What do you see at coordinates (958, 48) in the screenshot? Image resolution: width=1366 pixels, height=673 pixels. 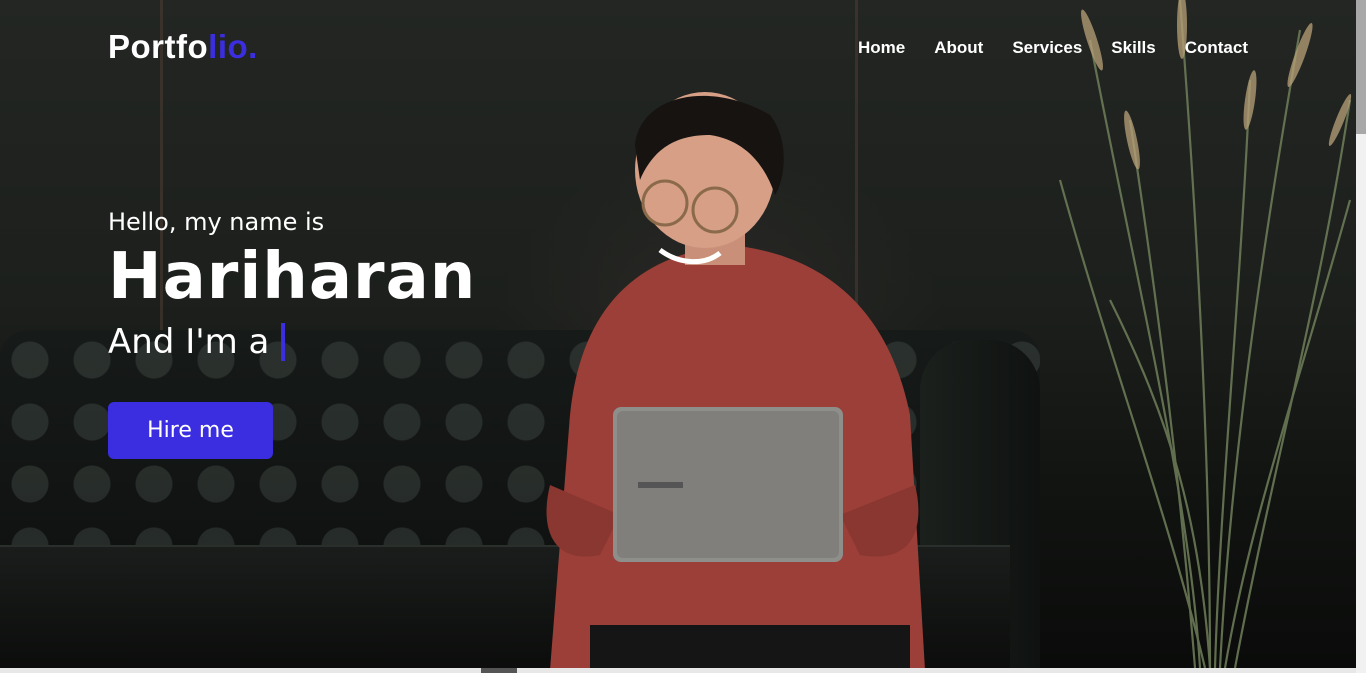 I see `nav-about-link: About` at bounding box center [958, 48].